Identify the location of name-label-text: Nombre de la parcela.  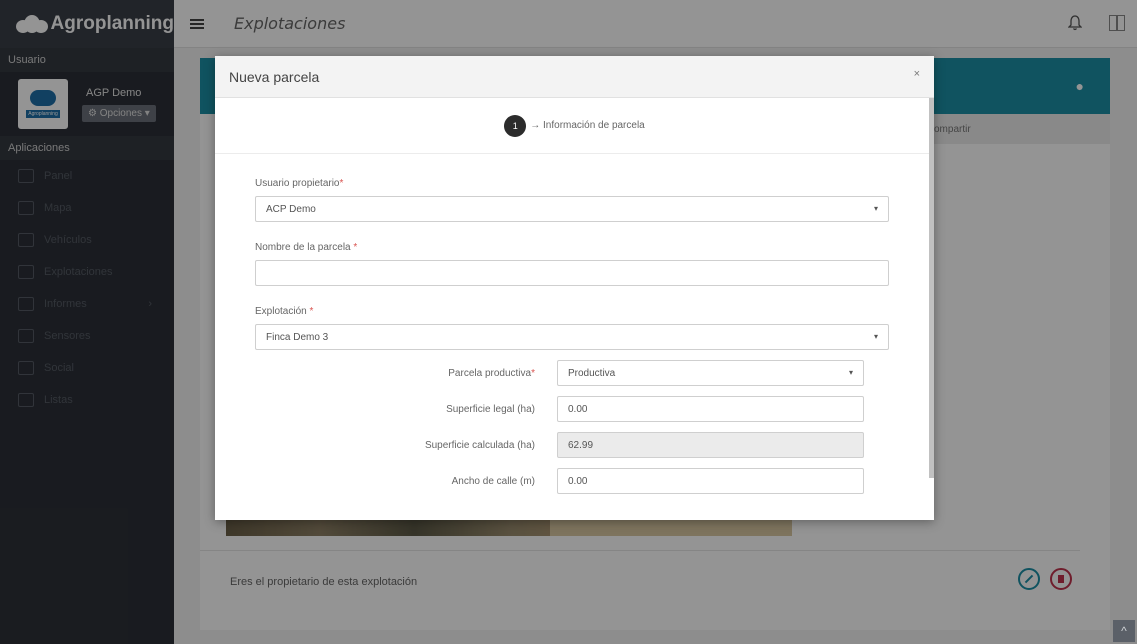
(304, 247).